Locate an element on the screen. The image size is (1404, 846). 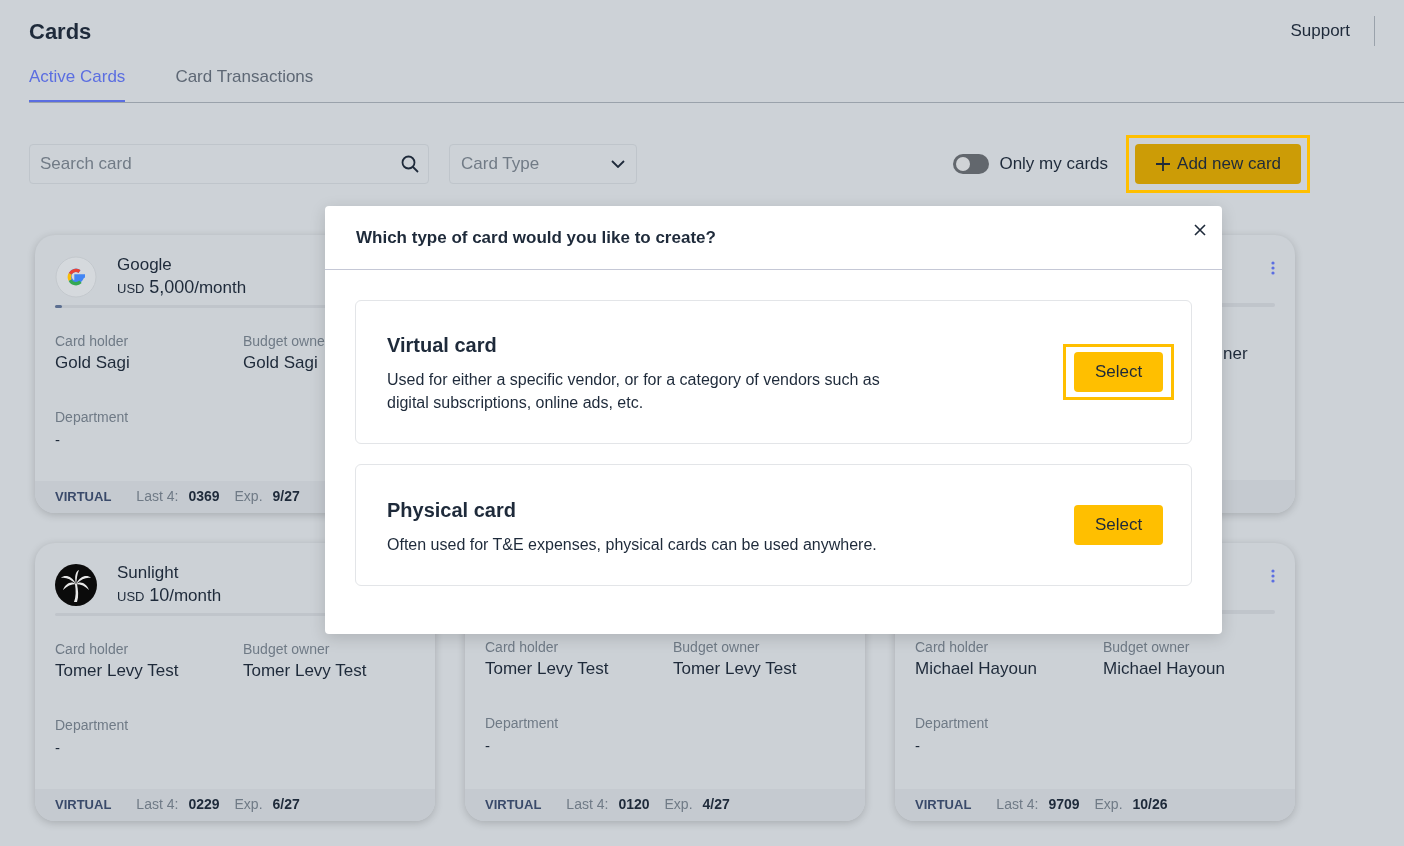
tab: Card Transactions is located at coordinates (244, 83).